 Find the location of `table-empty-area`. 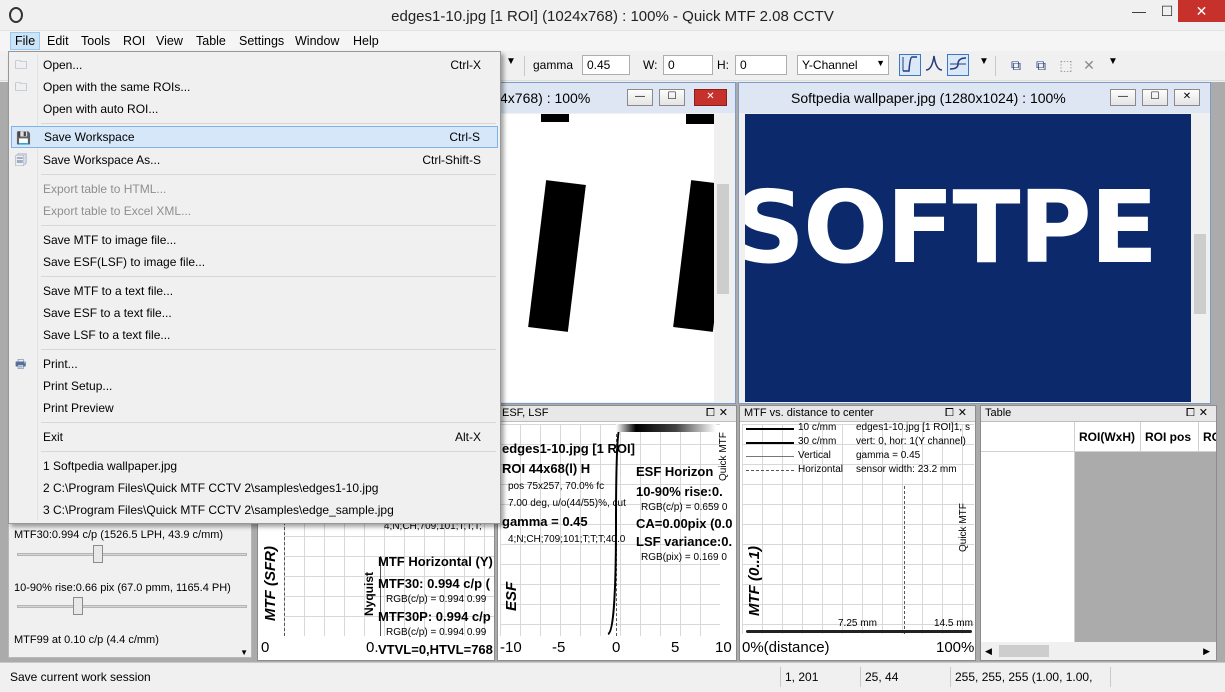

table-empty-area is located at coordinates (1145, 547).